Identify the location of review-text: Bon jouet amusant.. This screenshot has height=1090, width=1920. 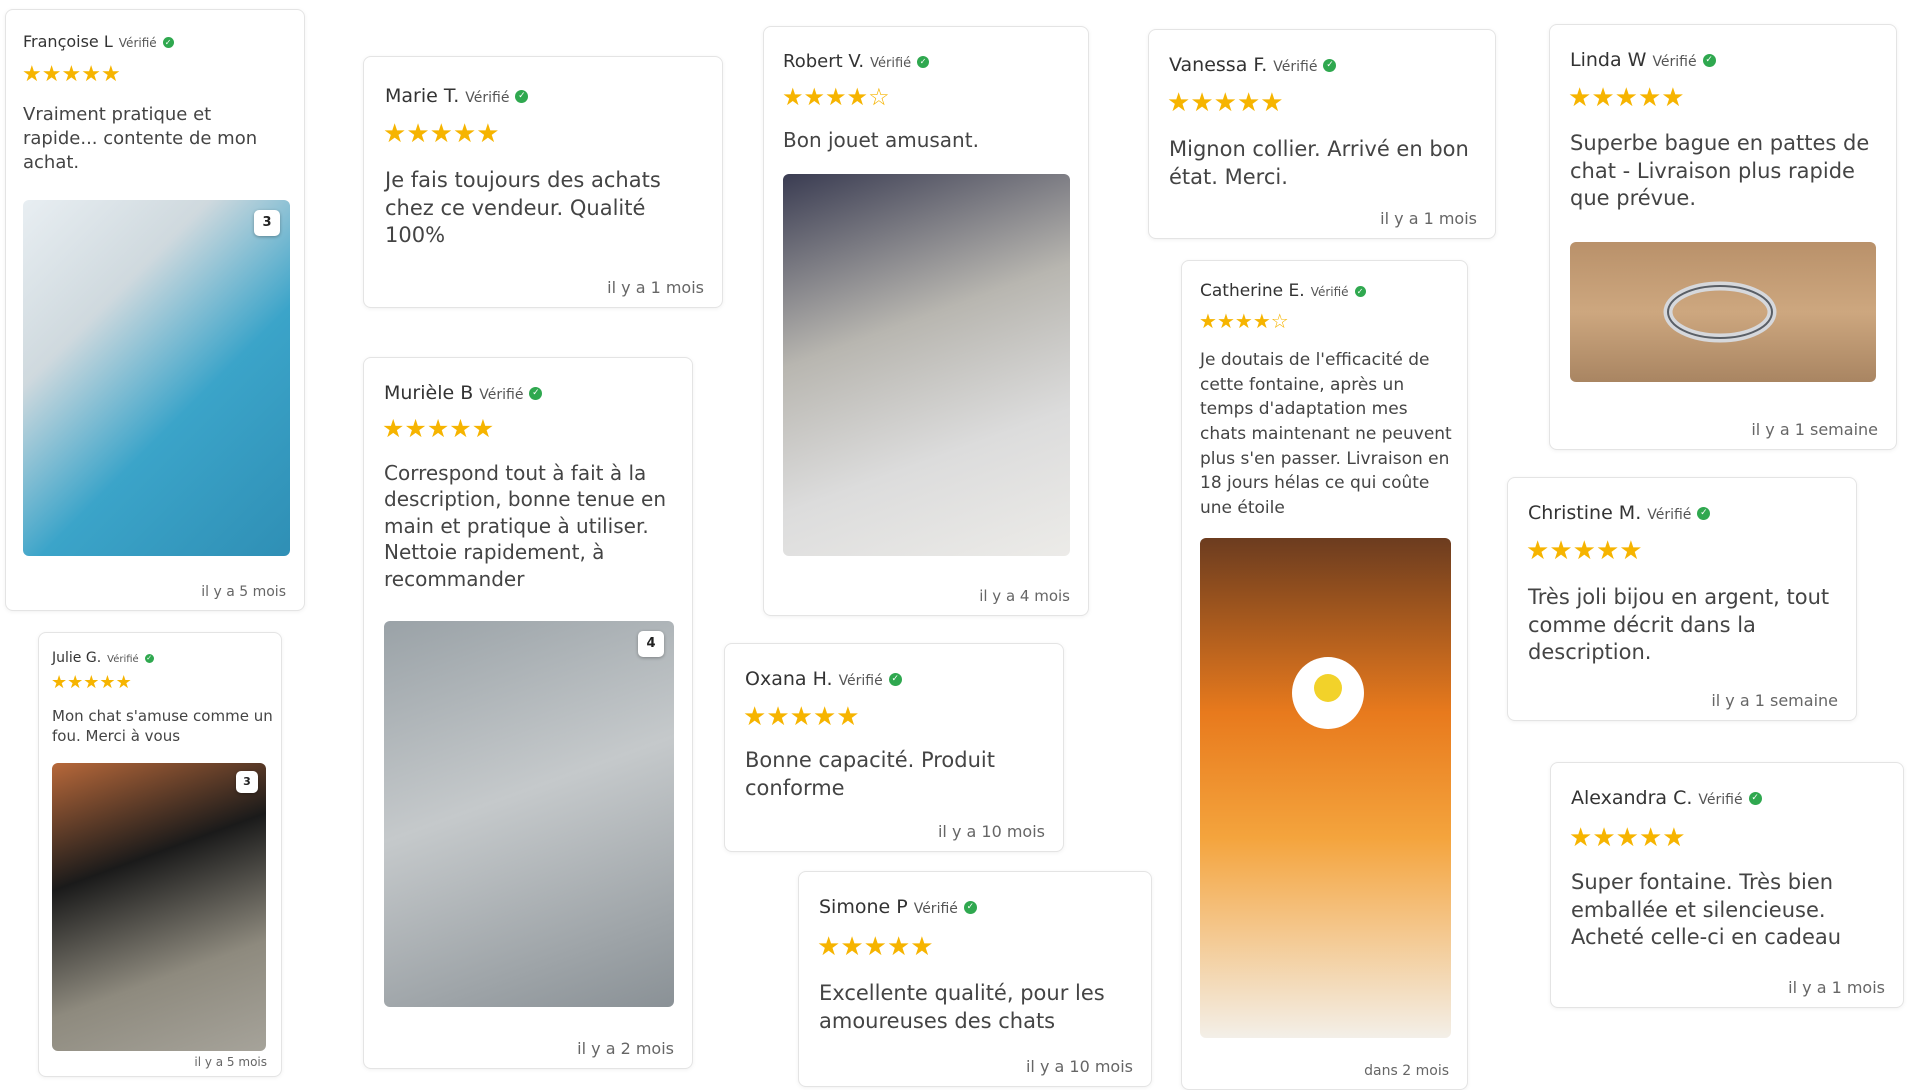
(881, 140).